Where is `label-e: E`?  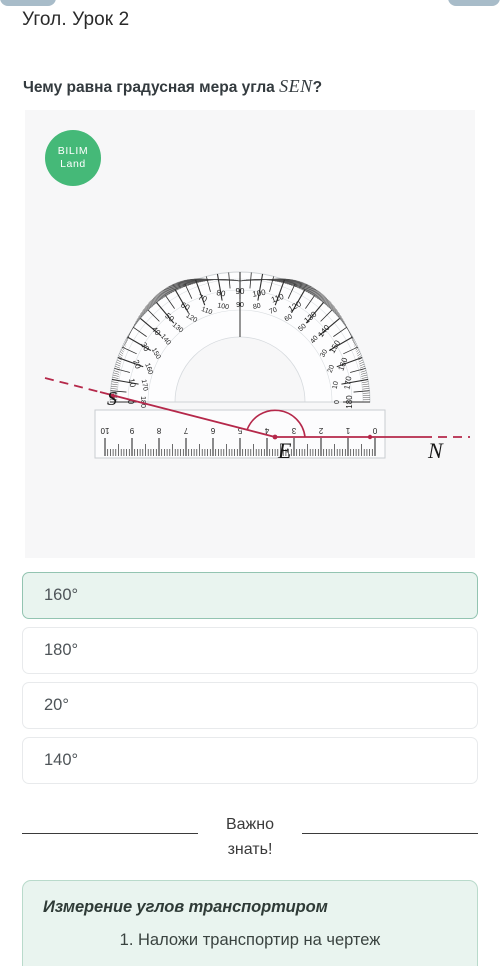 label-e: E is located at coordinates (284, 450).